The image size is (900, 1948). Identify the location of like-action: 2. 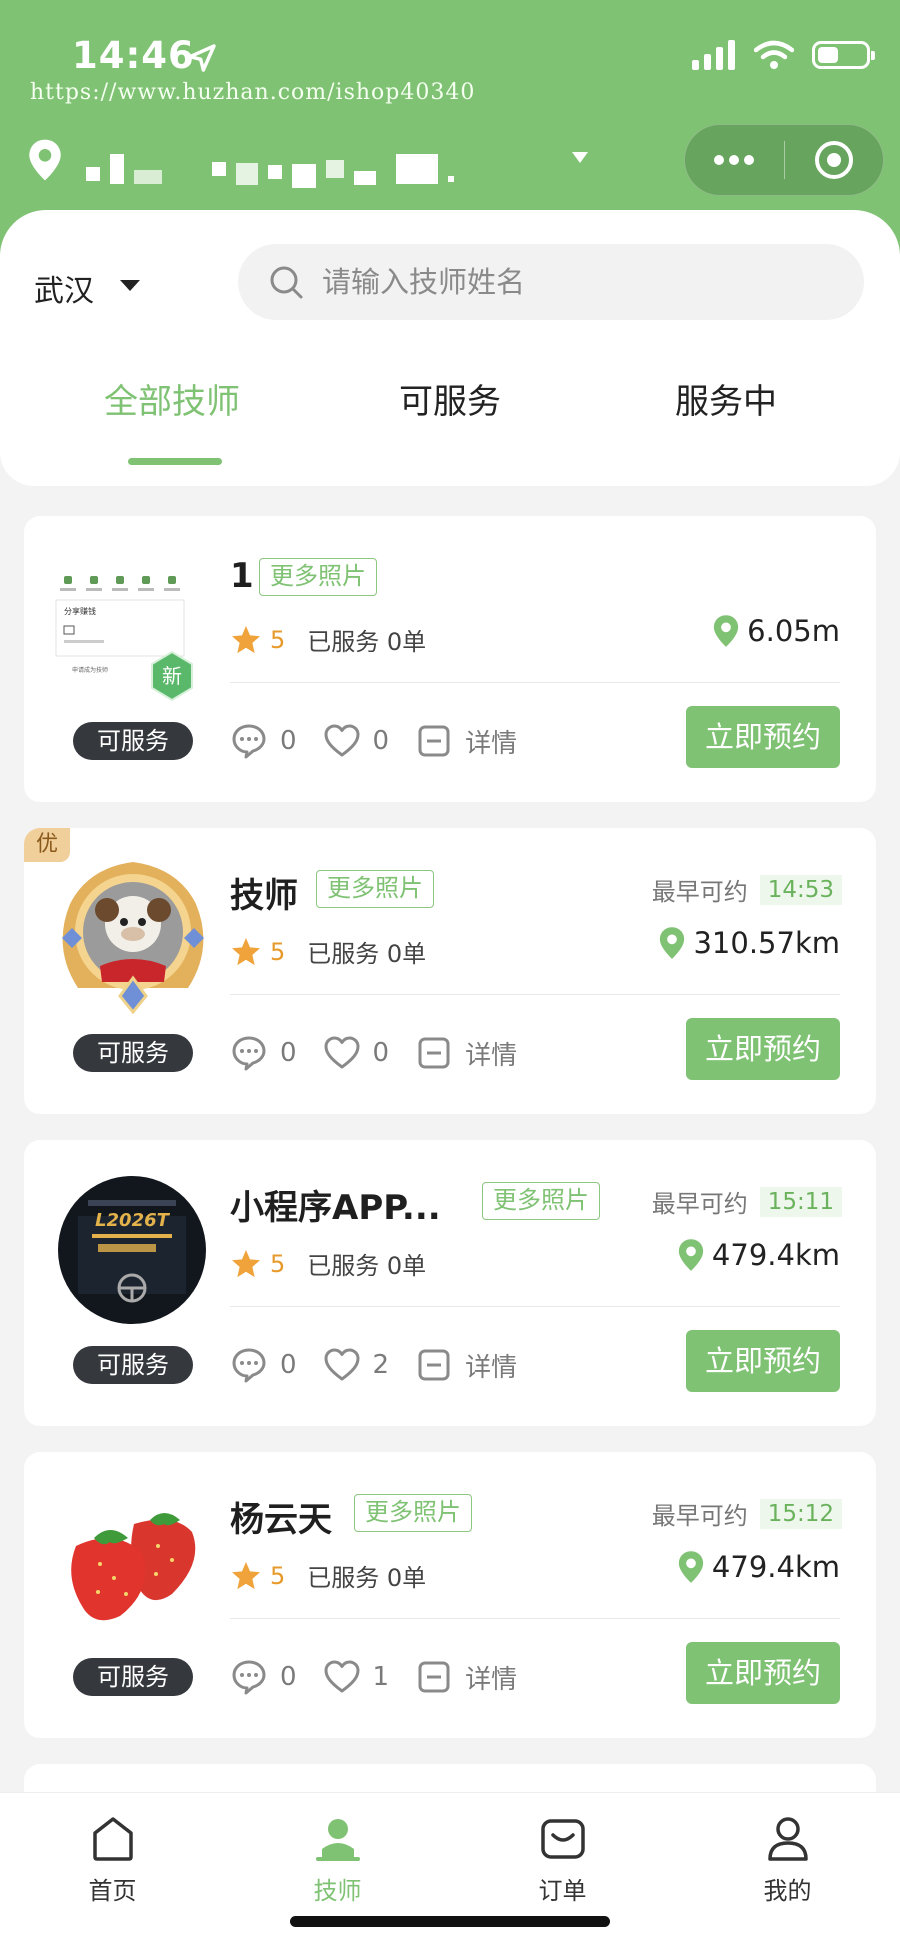
(356, 1365).